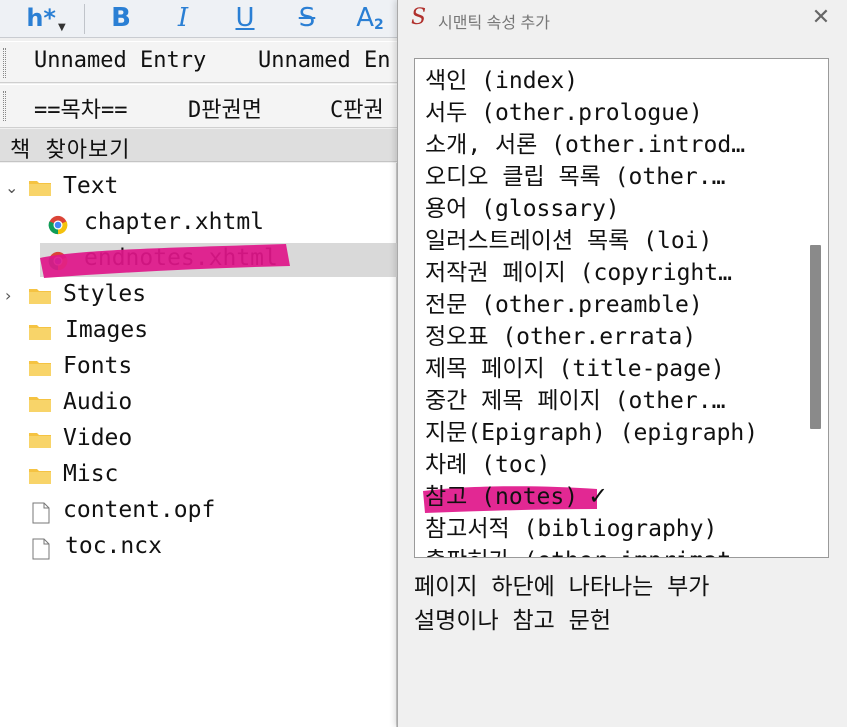 This screenshot has height=727, width=847. I want to click on highlight-mark-endnotes, so click(165, 261).